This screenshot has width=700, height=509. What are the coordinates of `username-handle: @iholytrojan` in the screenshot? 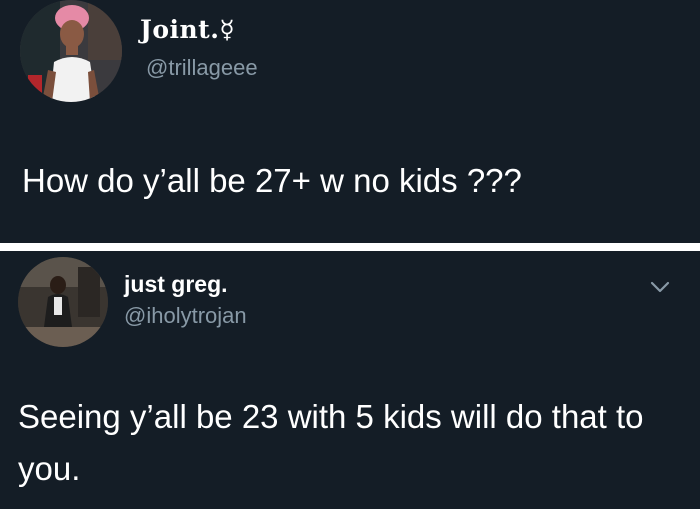 It's located at (185, 316).